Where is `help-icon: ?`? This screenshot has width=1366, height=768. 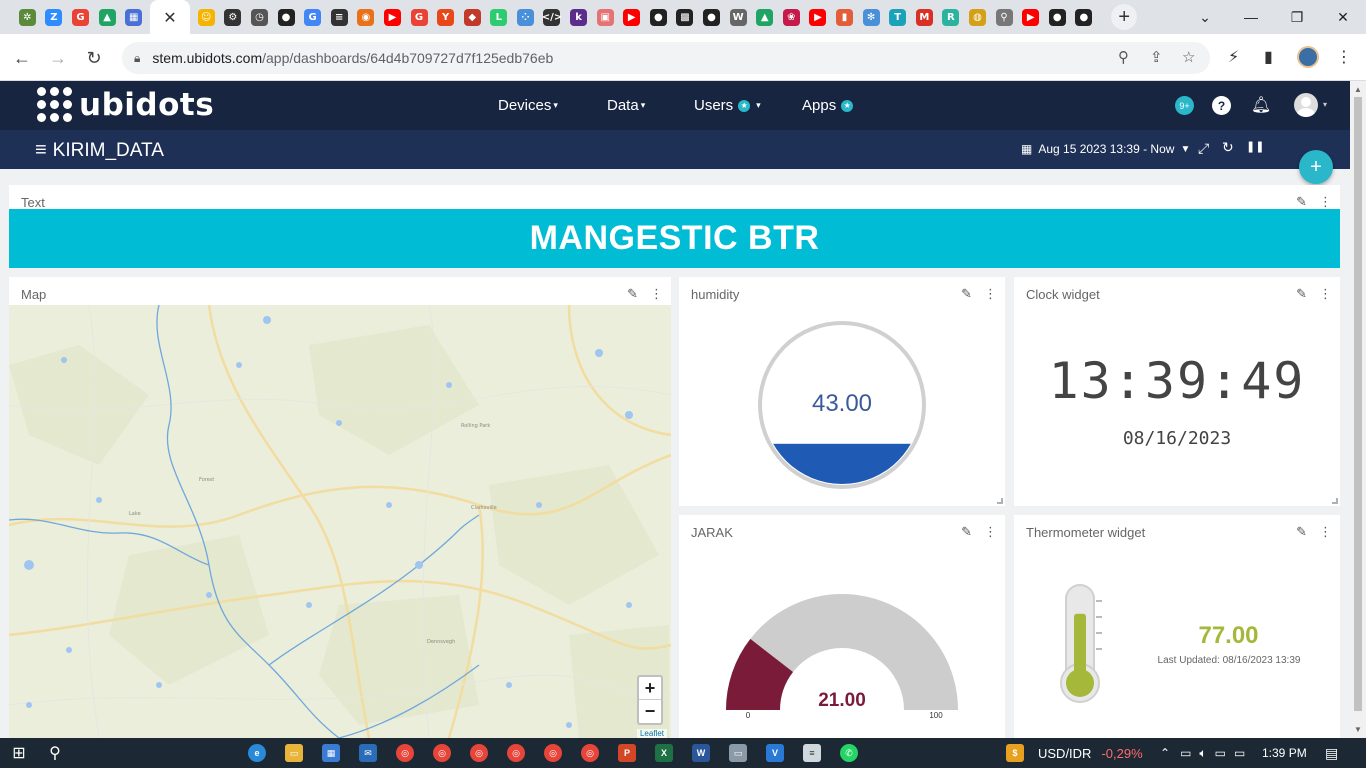
help-icon: ? is located at coordinates (1221, 105).